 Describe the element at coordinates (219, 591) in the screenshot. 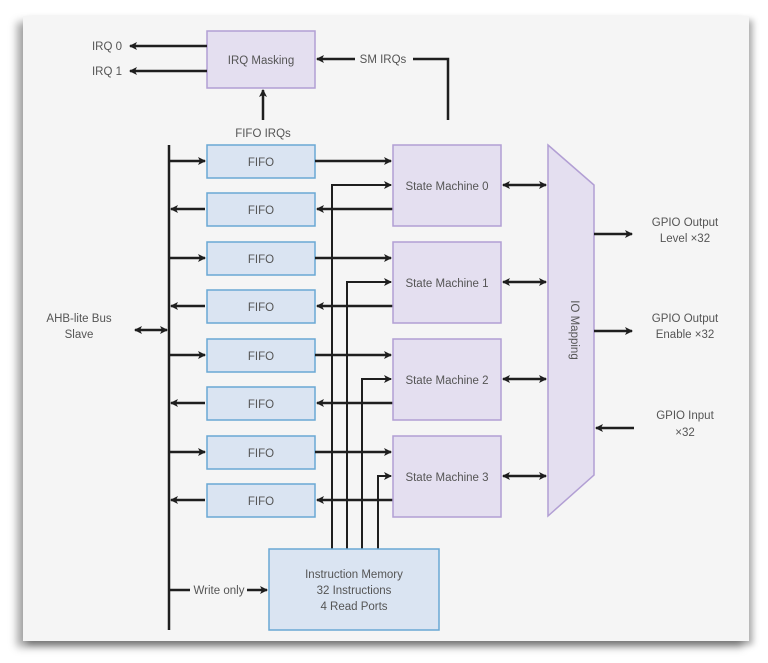

I see `write-only-label: Write only` at that location.